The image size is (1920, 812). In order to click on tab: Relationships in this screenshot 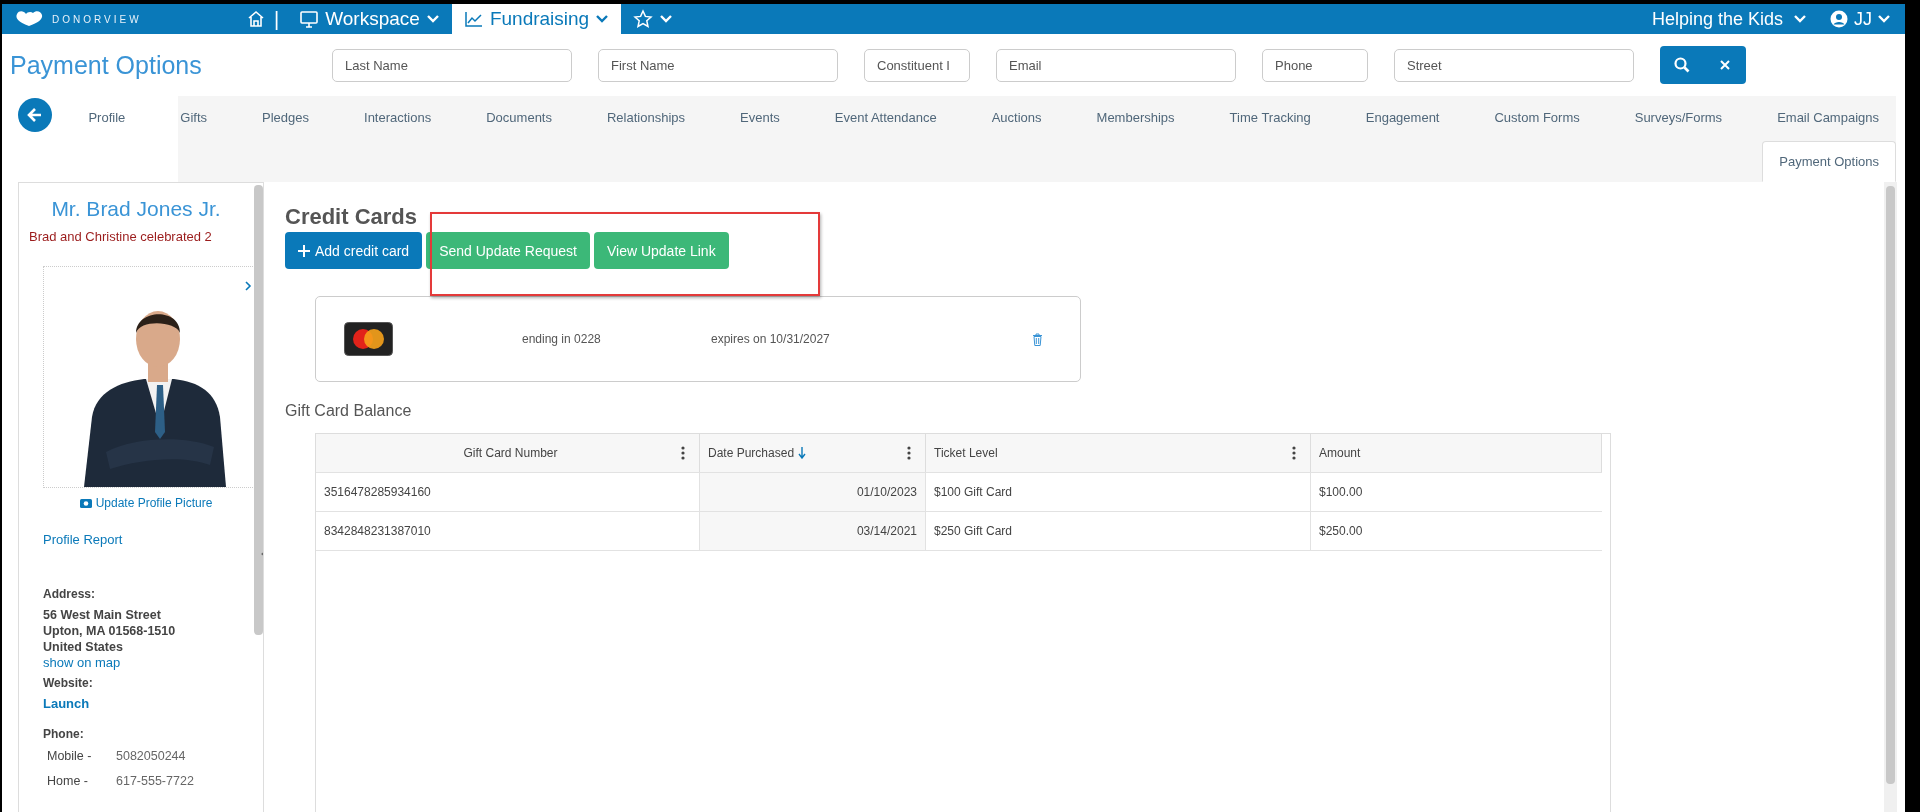, I will do `click(645, 117)`.